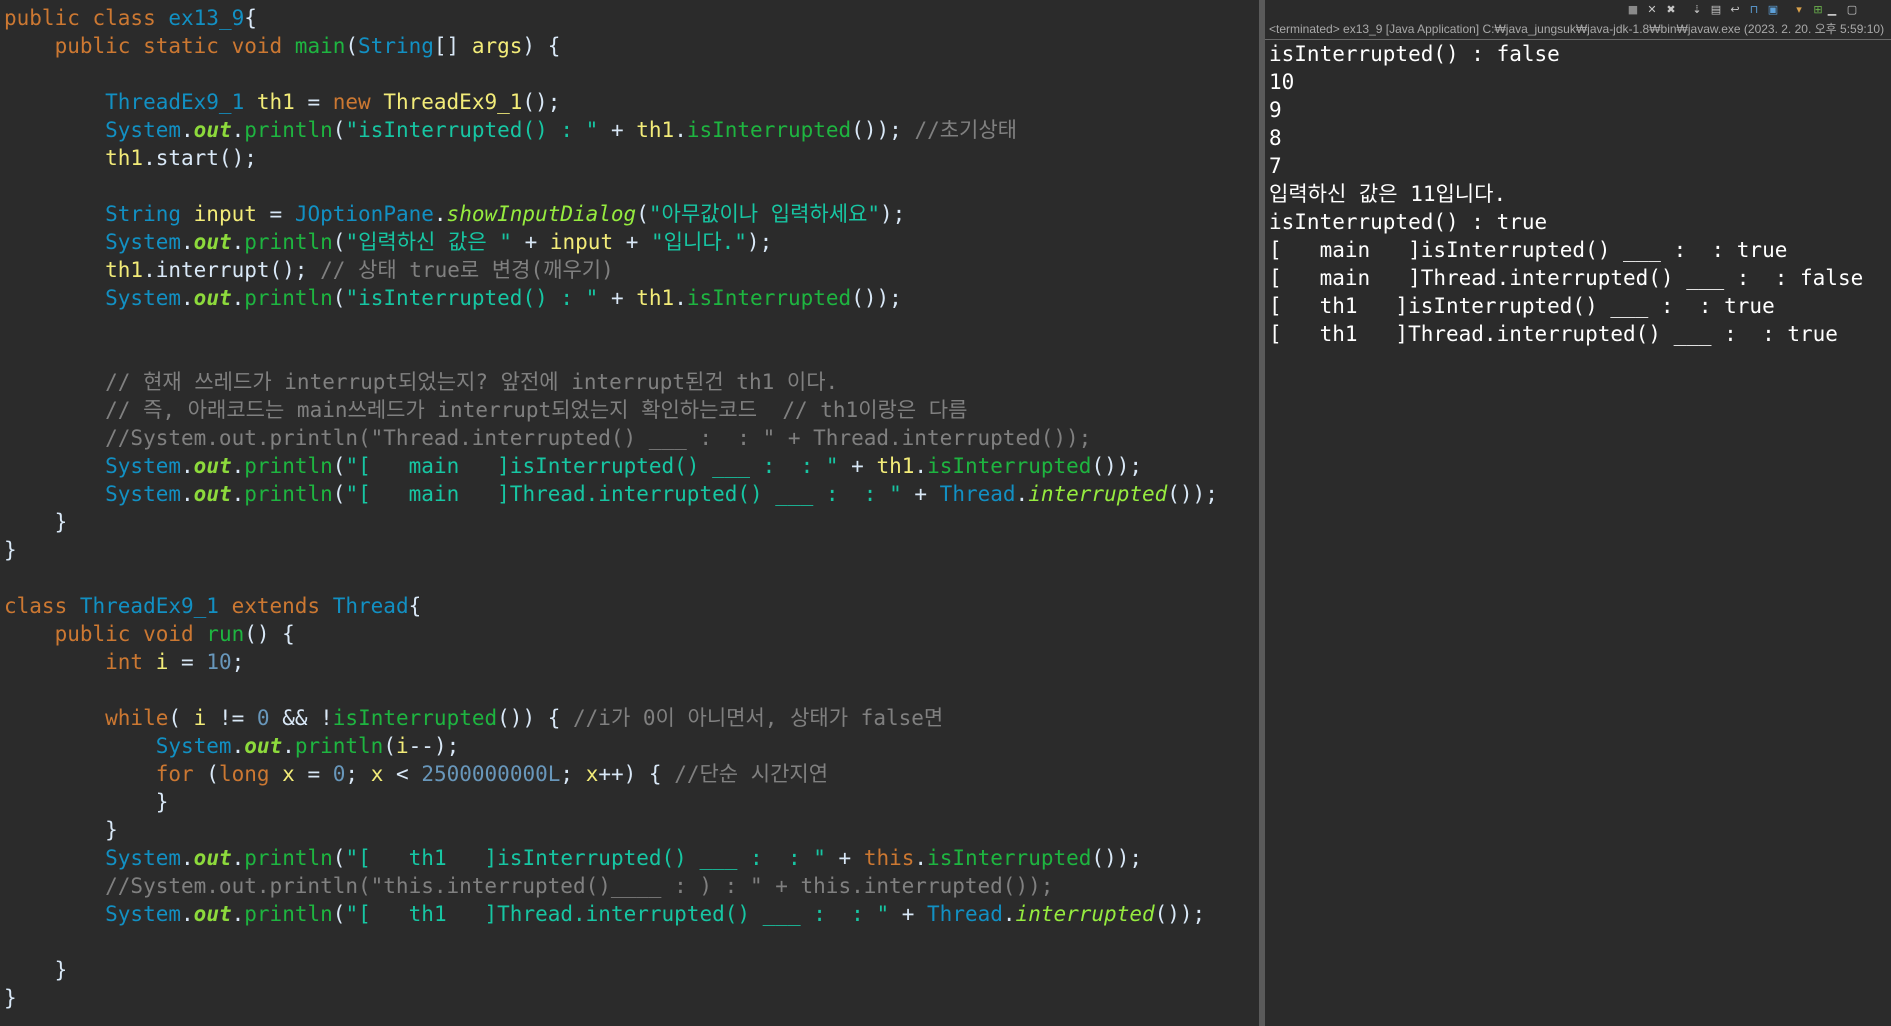 The width and height of the screenshot is (1891, 1026). I want to click on code-token: "아무값이나 입력하세요", so click(764, 214).